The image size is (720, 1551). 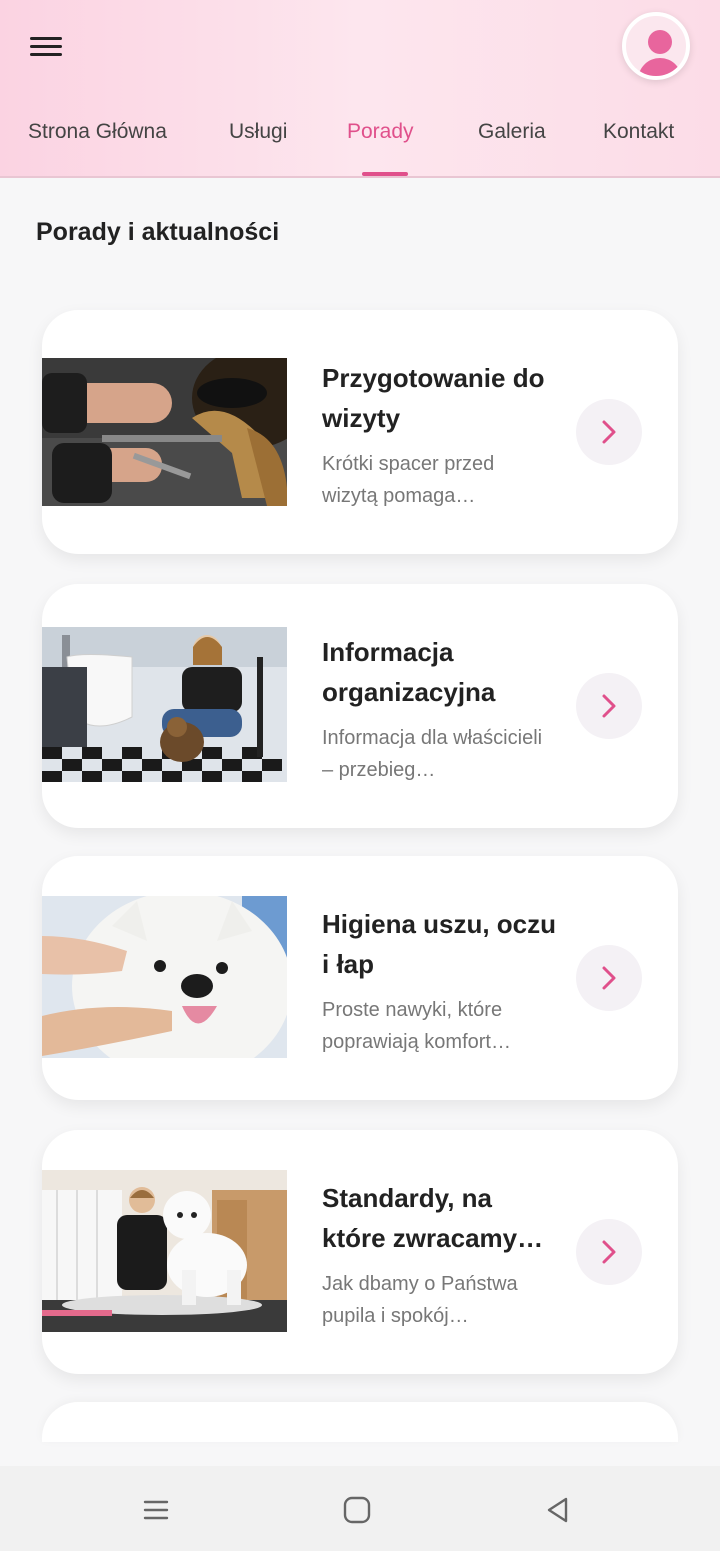 What do you see at coordinates (97, 132) in the screenshot?
I see `tab-strona-glowna: Strona Główna` at bounding box center [97, 132].